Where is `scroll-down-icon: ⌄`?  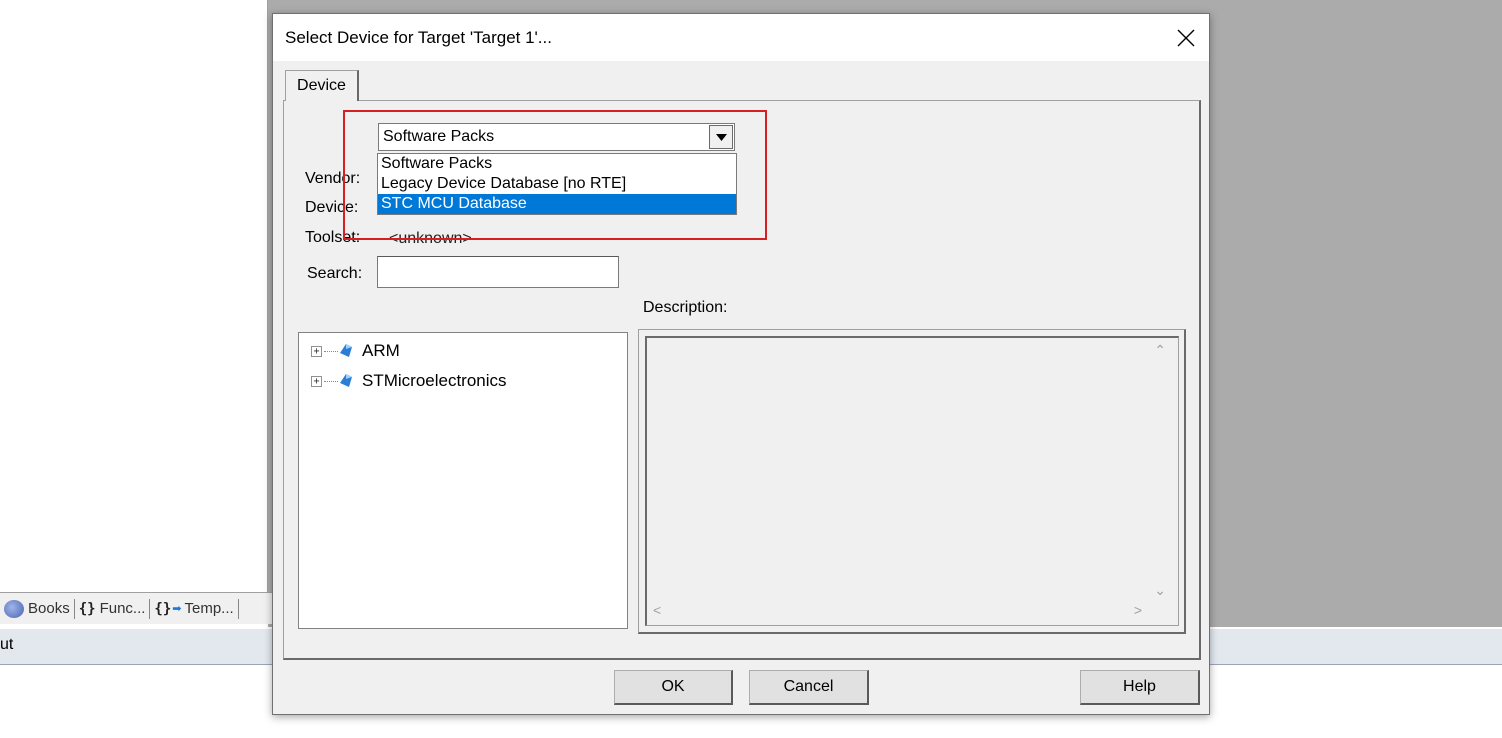
scroll-down-icon: ⌄ is located at coordinates (1160, 590).